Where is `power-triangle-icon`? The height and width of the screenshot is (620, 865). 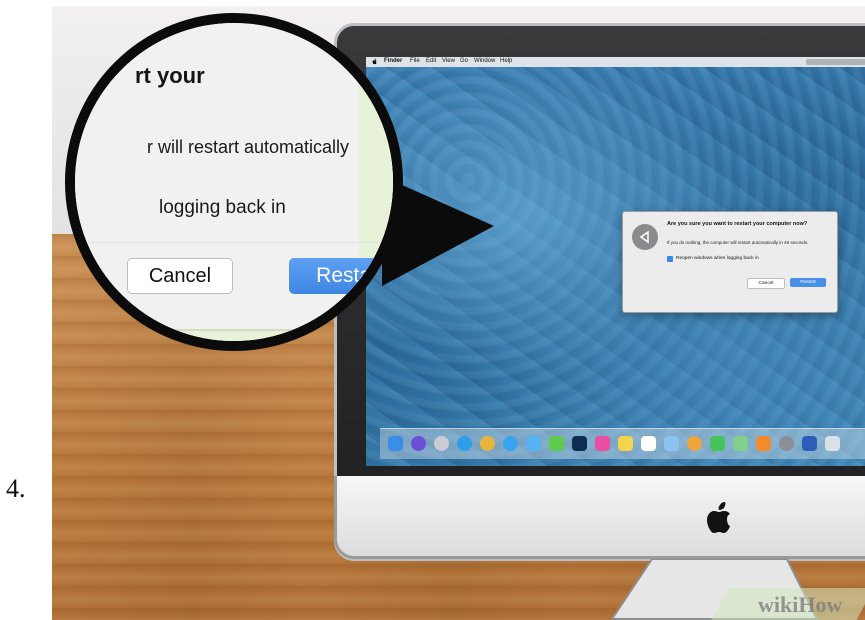
power-triangle-icon is located at coordinates (644, 237).